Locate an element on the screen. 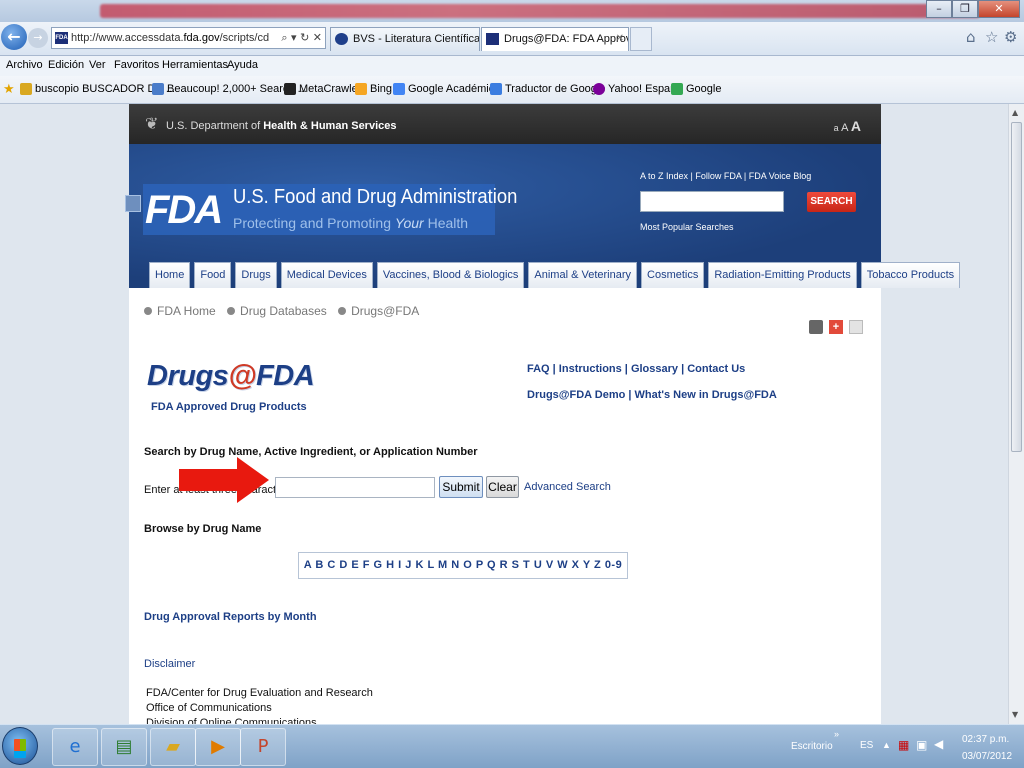 The width and height of the screenshot is (1024, 768). powerpoint-icon: P is located at coordinates (263, 747).